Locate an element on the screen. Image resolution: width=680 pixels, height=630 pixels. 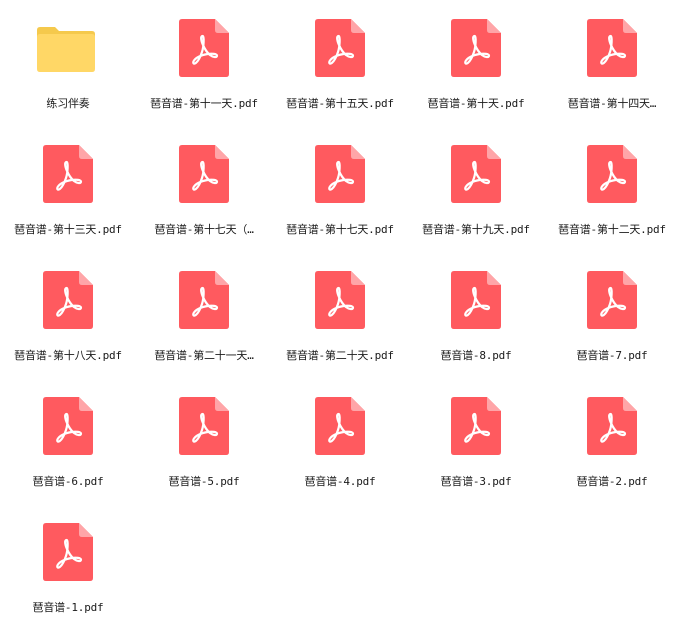
file-name-label: 琶音谱-6.pdf is located at coordinates (68, 481).